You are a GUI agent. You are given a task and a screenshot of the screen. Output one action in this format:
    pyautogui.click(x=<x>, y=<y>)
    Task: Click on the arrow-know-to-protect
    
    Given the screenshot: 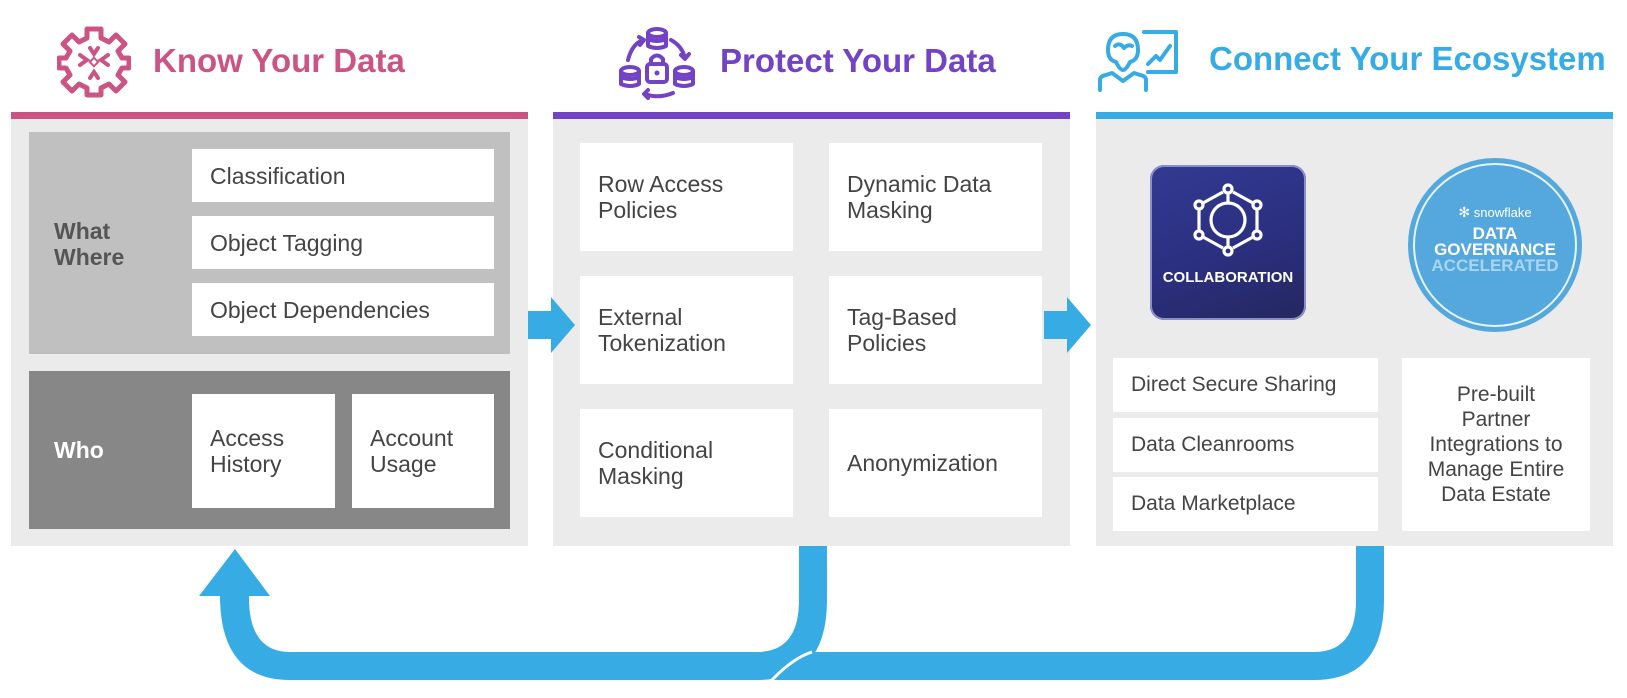 What is the action you would take?
    pyautogui.click(x=551, y=325)
    